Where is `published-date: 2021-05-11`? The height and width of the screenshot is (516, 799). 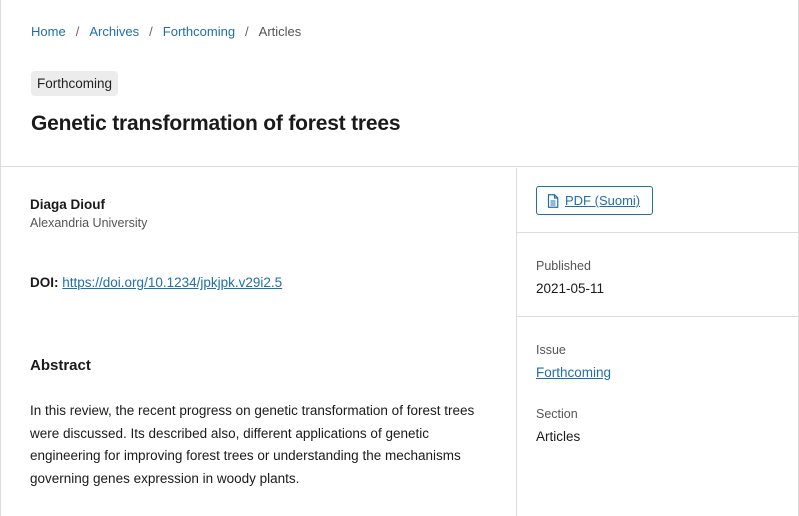
published-date: 2021-05-11 is located at coordinates (570, 288).